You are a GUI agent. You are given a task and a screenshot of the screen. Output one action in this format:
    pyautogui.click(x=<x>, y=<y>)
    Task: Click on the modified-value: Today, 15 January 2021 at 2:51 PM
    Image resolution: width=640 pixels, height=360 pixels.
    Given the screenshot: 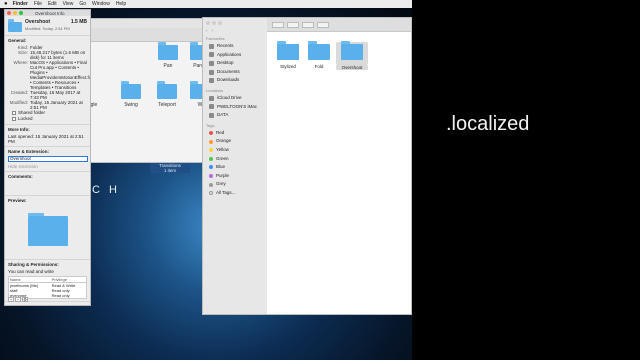 What is the action you would take?
    pyautogui.click(x=56, y=105)
    